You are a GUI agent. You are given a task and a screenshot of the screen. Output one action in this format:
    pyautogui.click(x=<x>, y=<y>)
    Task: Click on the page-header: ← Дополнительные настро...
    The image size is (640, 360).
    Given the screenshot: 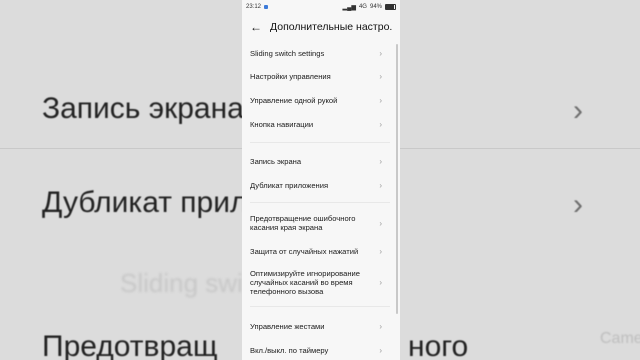 What is the action you would take?
    pyautogui.click(x=321, y=27)
    